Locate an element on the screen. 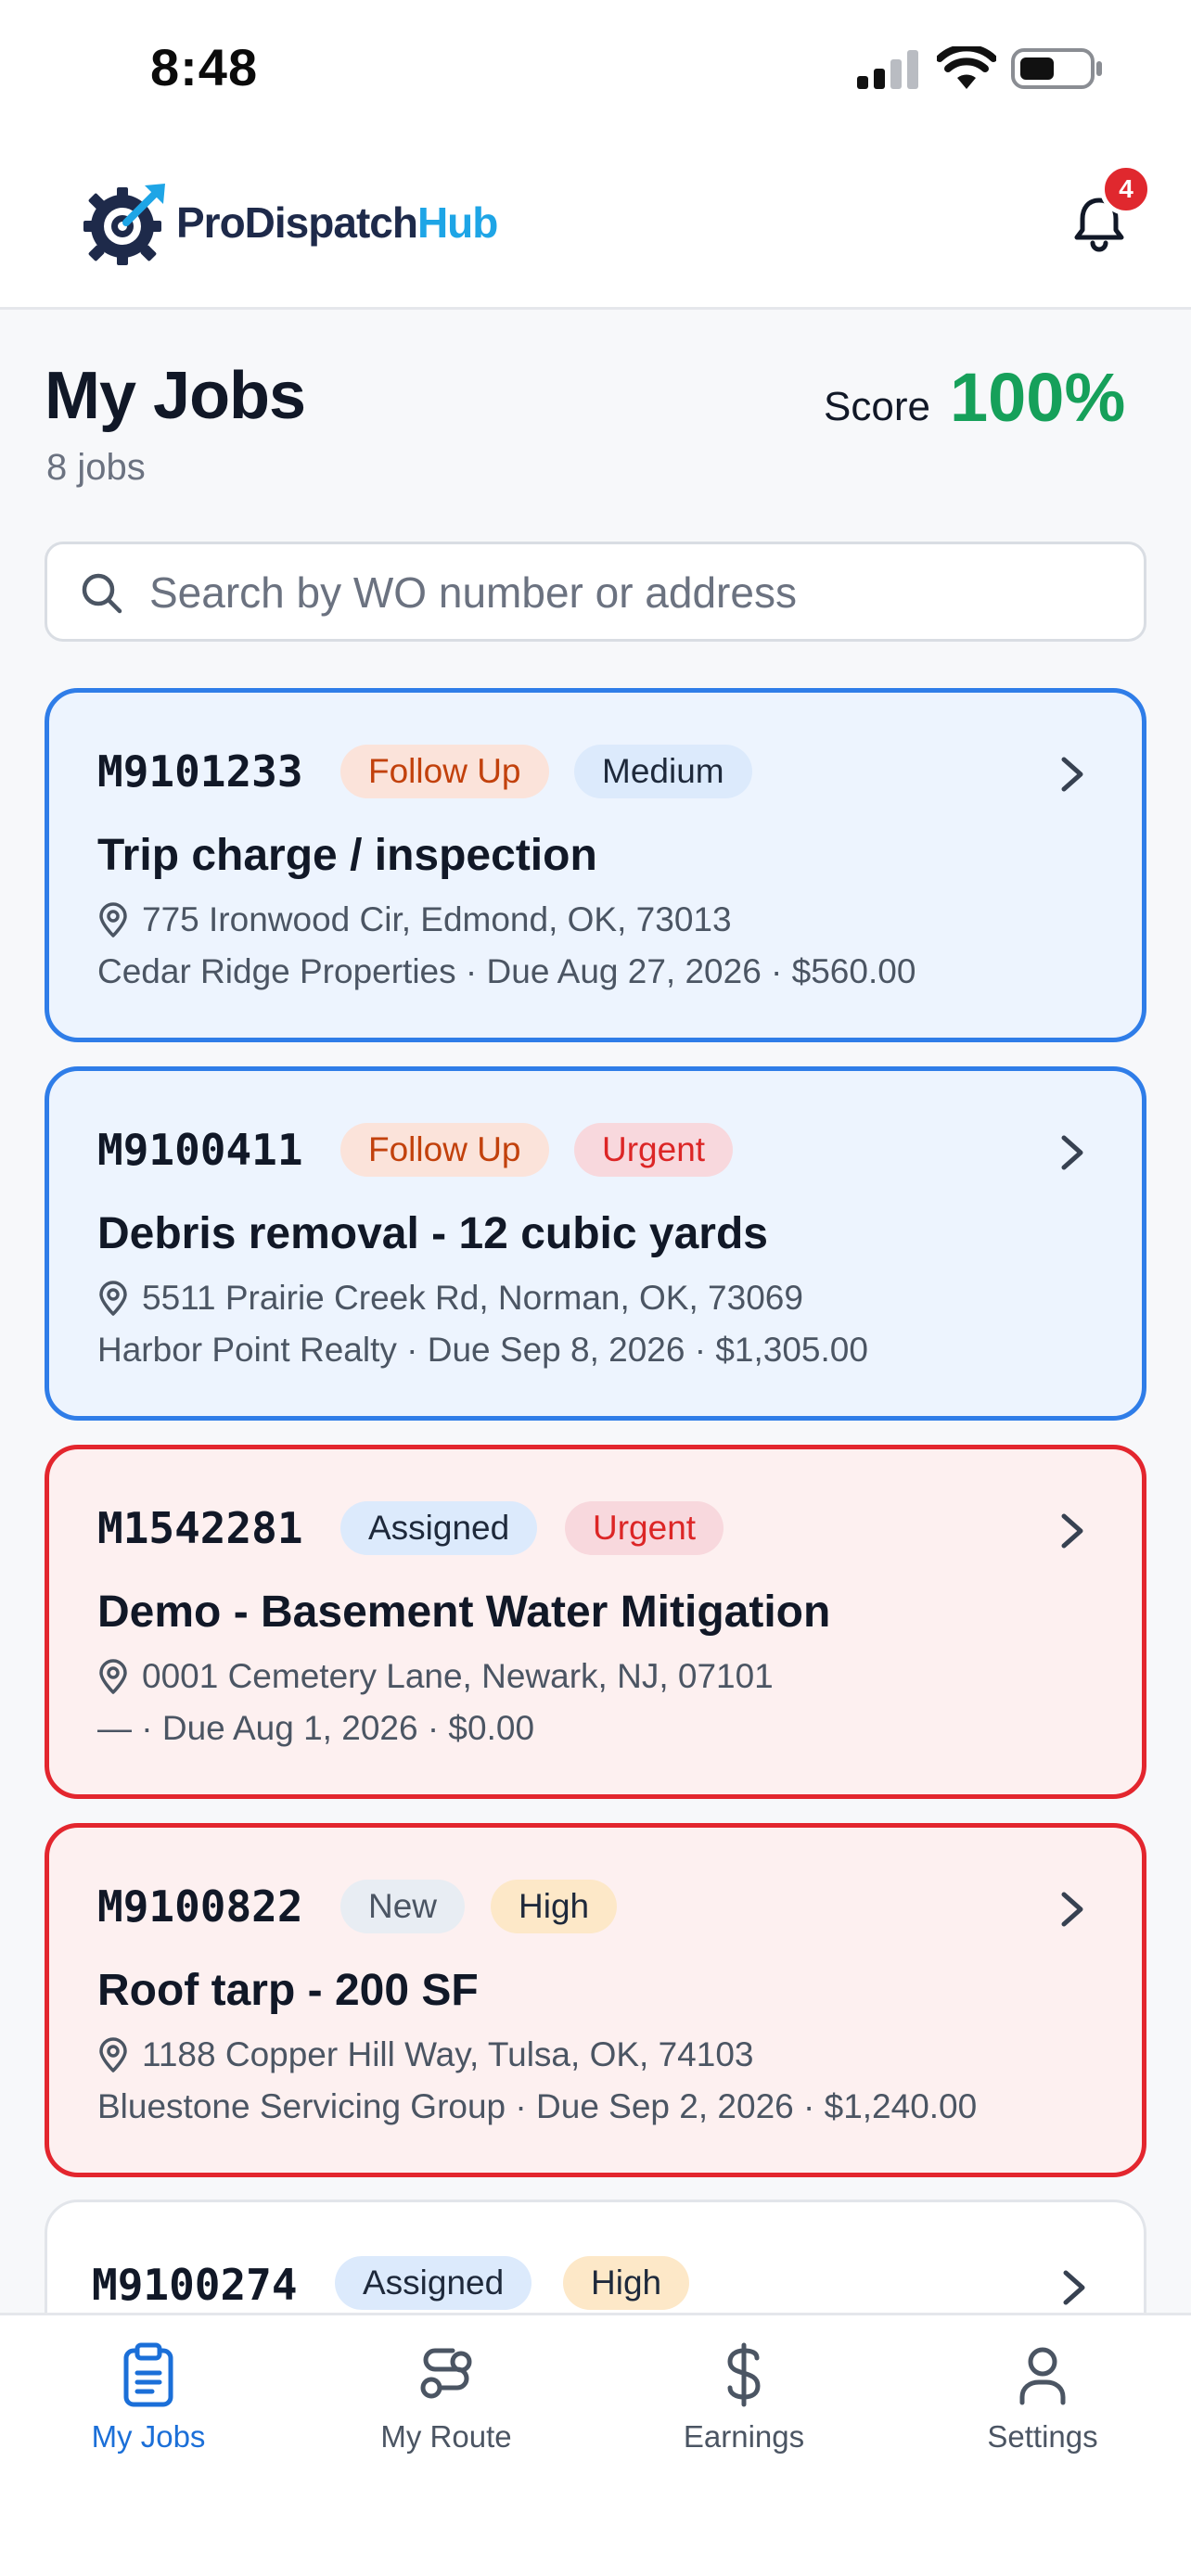 Image resolution: width=1191 pixels, height=2576 pixels. wo-number: M9100274 is located at coordinates (195, 2285).